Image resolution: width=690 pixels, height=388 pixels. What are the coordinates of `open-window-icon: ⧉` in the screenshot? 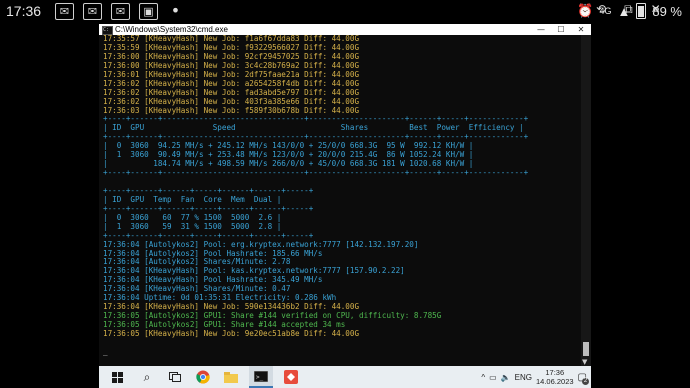 It's located at (628, 9).